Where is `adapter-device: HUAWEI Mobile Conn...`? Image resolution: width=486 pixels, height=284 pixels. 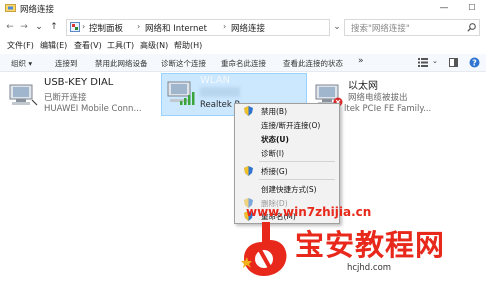 adapter-device: HUAWEI Mobile Conn... is located at coordinates (93, 109).